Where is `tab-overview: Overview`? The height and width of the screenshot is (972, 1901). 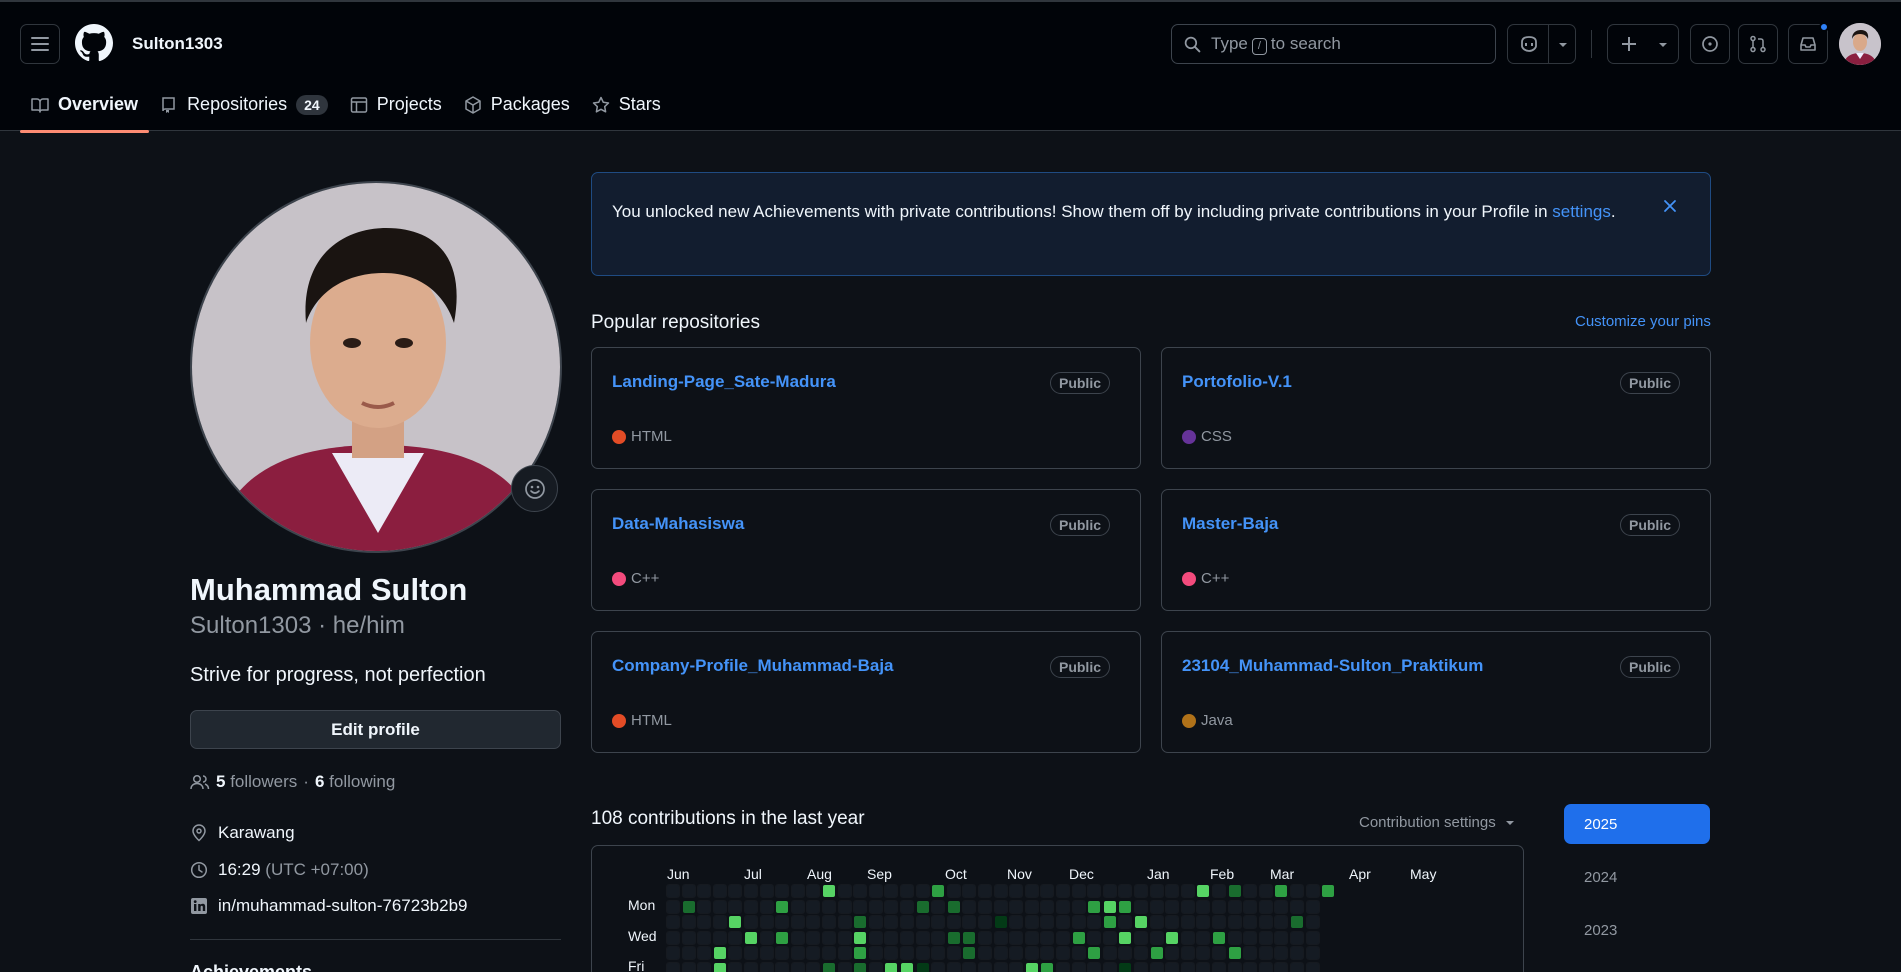 tab-overview: Overview is located at coordinates (85, 107).